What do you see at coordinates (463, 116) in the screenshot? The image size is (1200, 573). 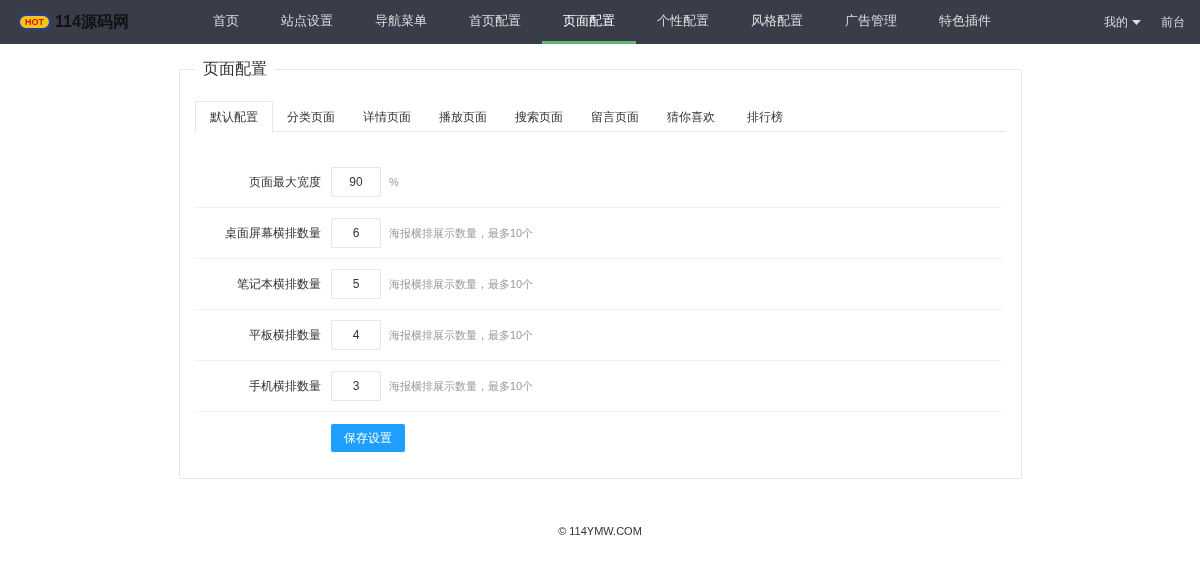 I see `page-tab: 播放页面` at bounding box center [463, 116].